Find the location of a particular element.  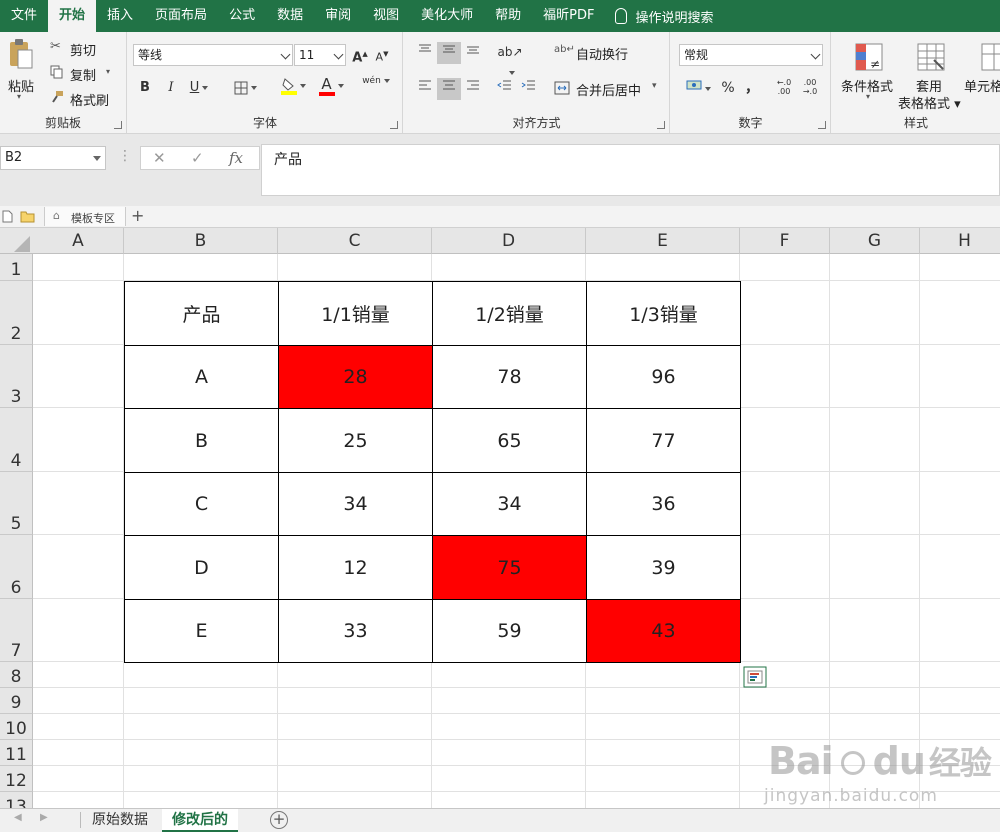

increase-font-size-button: A▲ is located at coordinates (360, 55).